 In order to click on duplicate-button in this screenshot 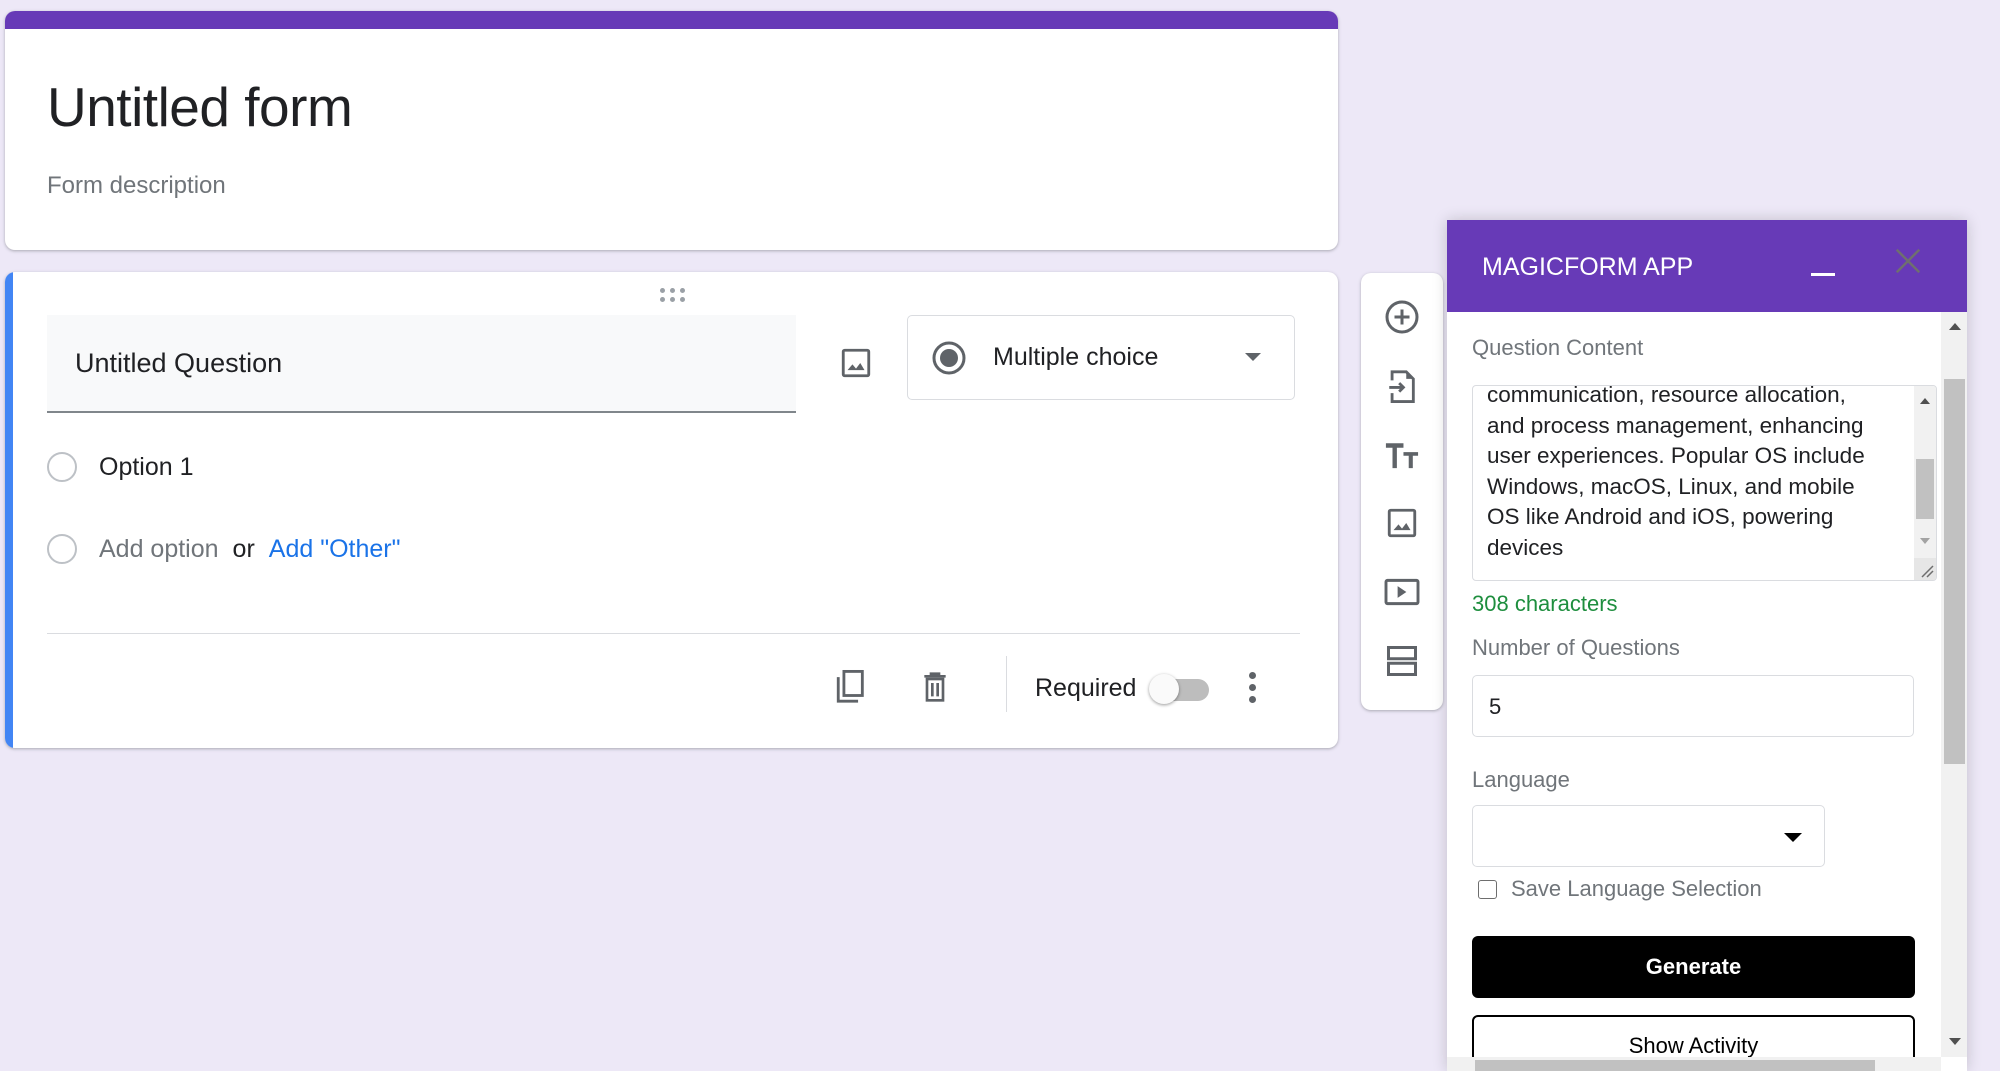, I will do `click(851, 687)`.